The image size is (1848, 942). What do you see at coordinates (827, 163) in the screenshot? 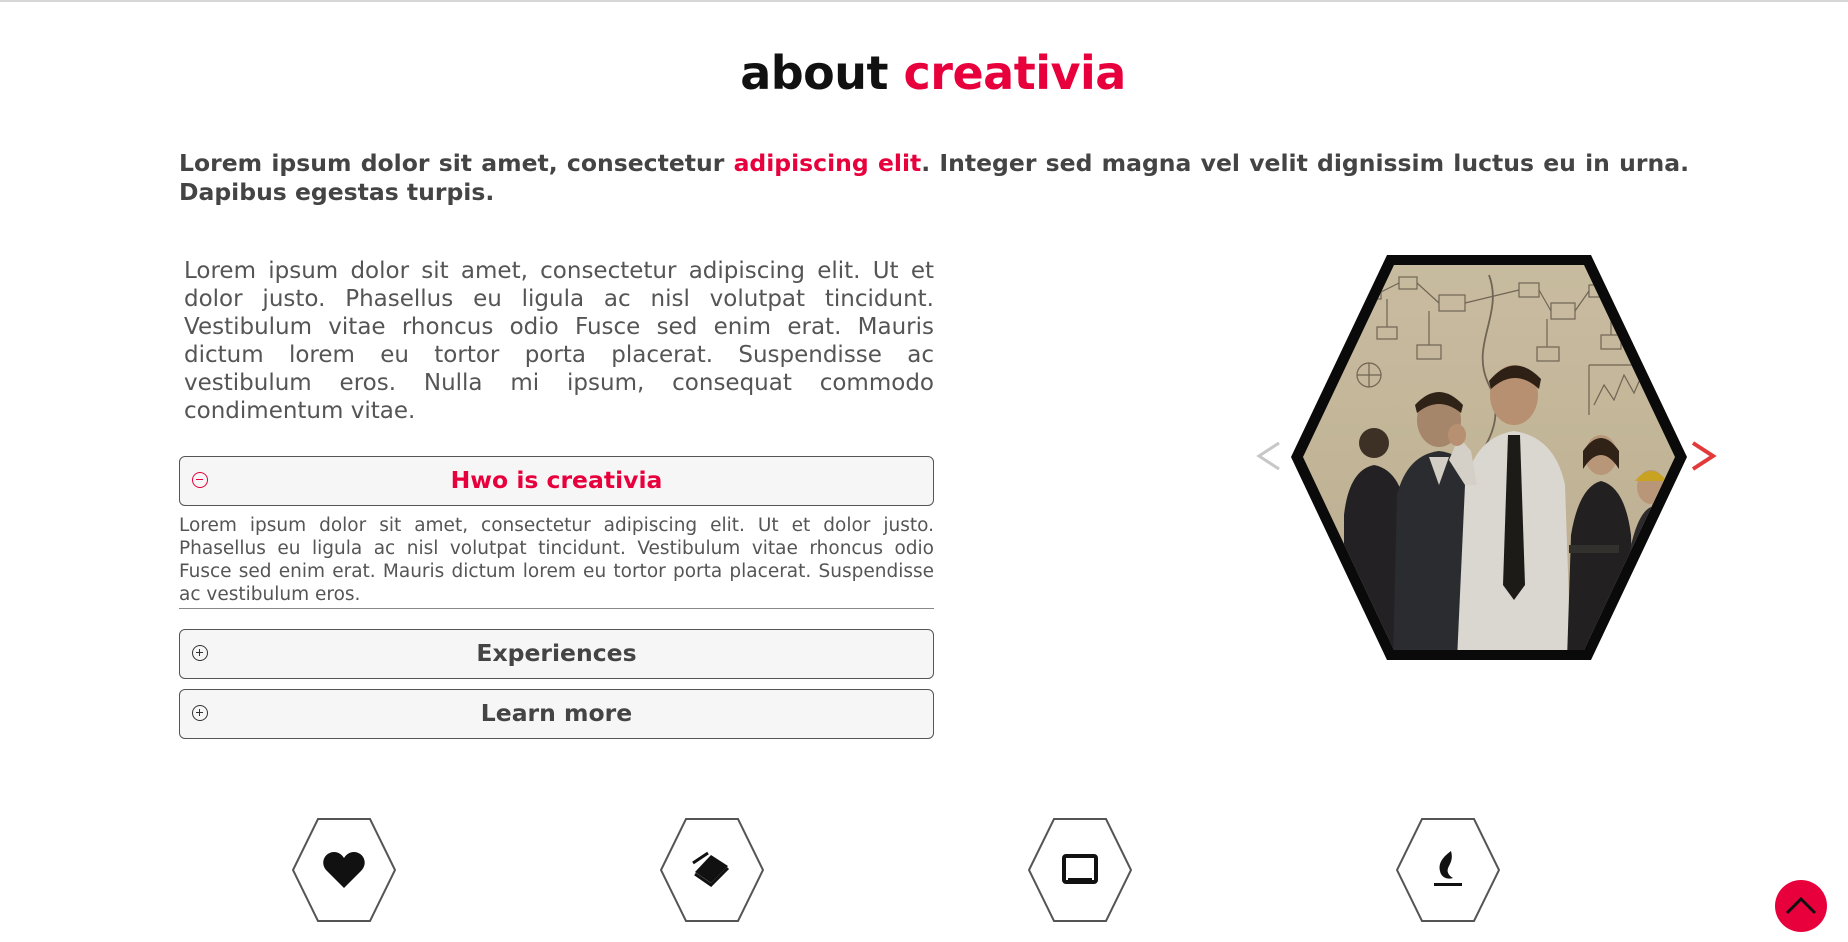
I see `lead-highlight: adipiscing elit` at bounding box center [827, 163].